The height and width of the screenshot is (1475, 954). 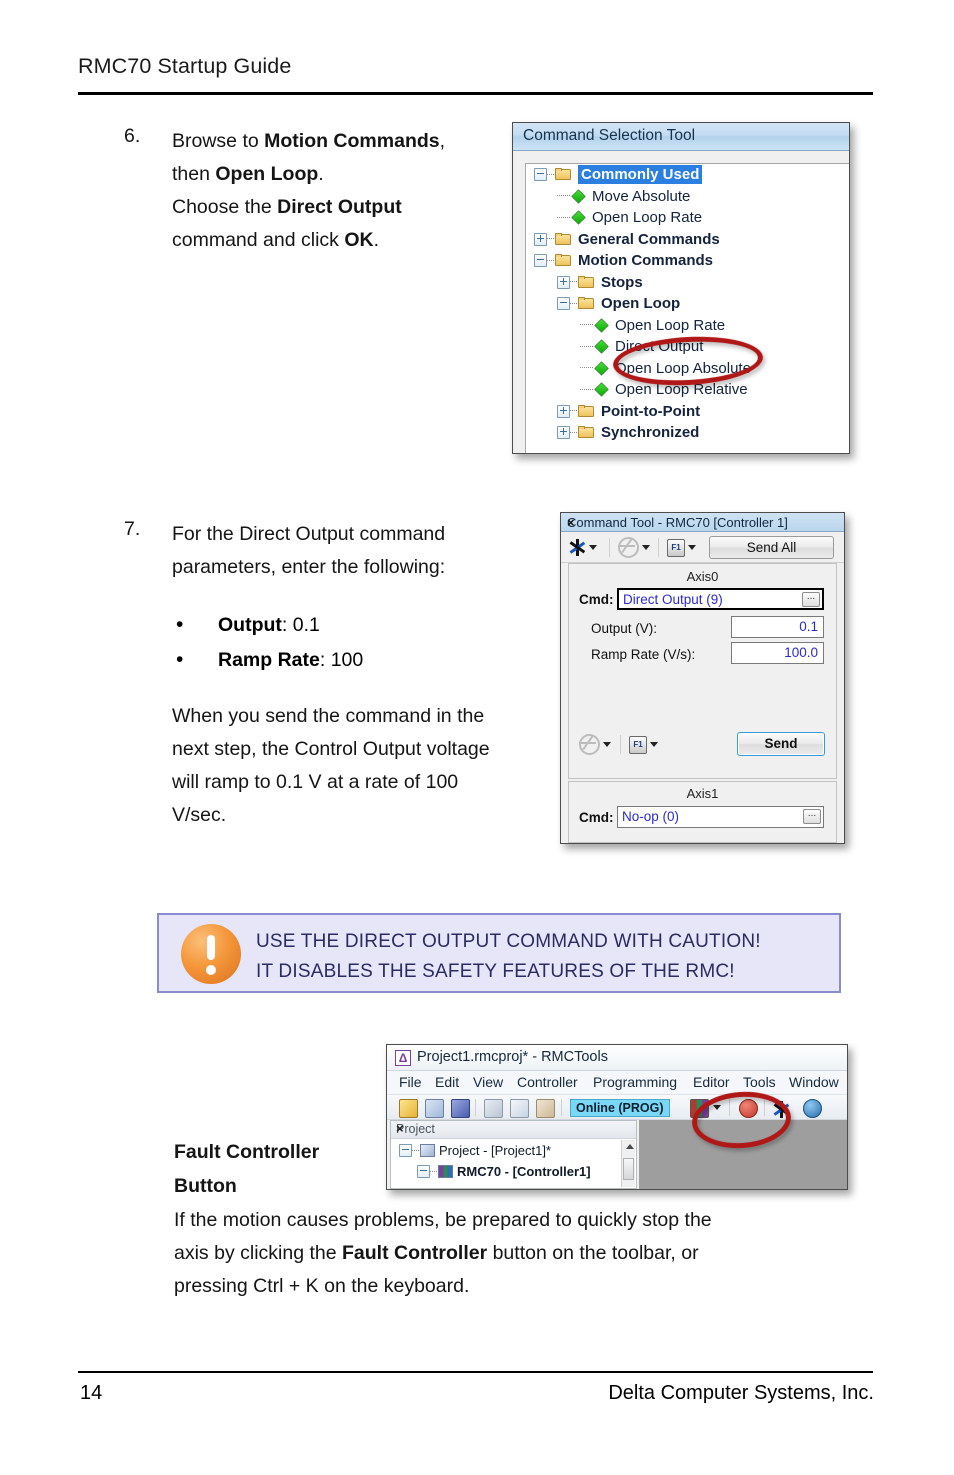 What do you see at coordinates (504, 1171) in the screenshot?
I see `project-tree-item: RMC70 - [Controller1]` at bounding box center [504, 1171].